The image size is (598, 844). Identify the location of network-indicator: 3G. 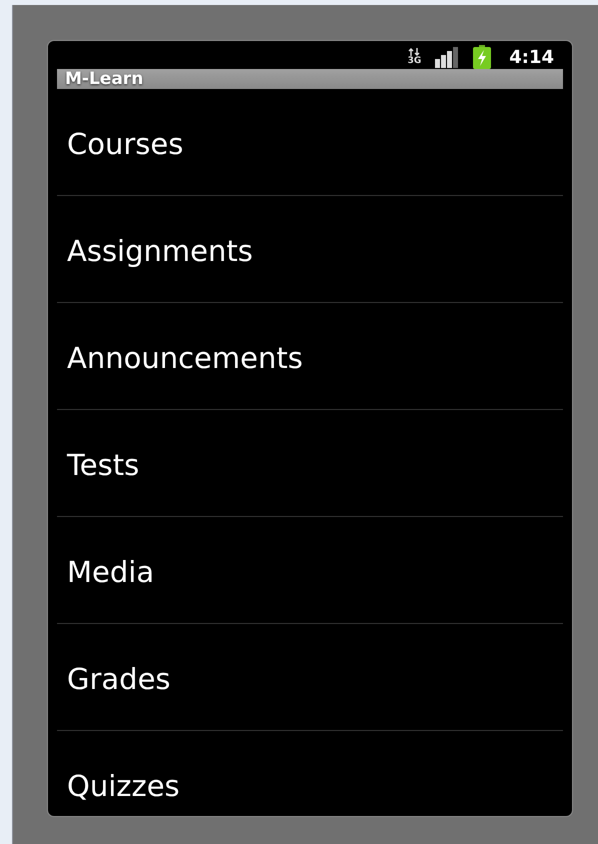
(415, 61).